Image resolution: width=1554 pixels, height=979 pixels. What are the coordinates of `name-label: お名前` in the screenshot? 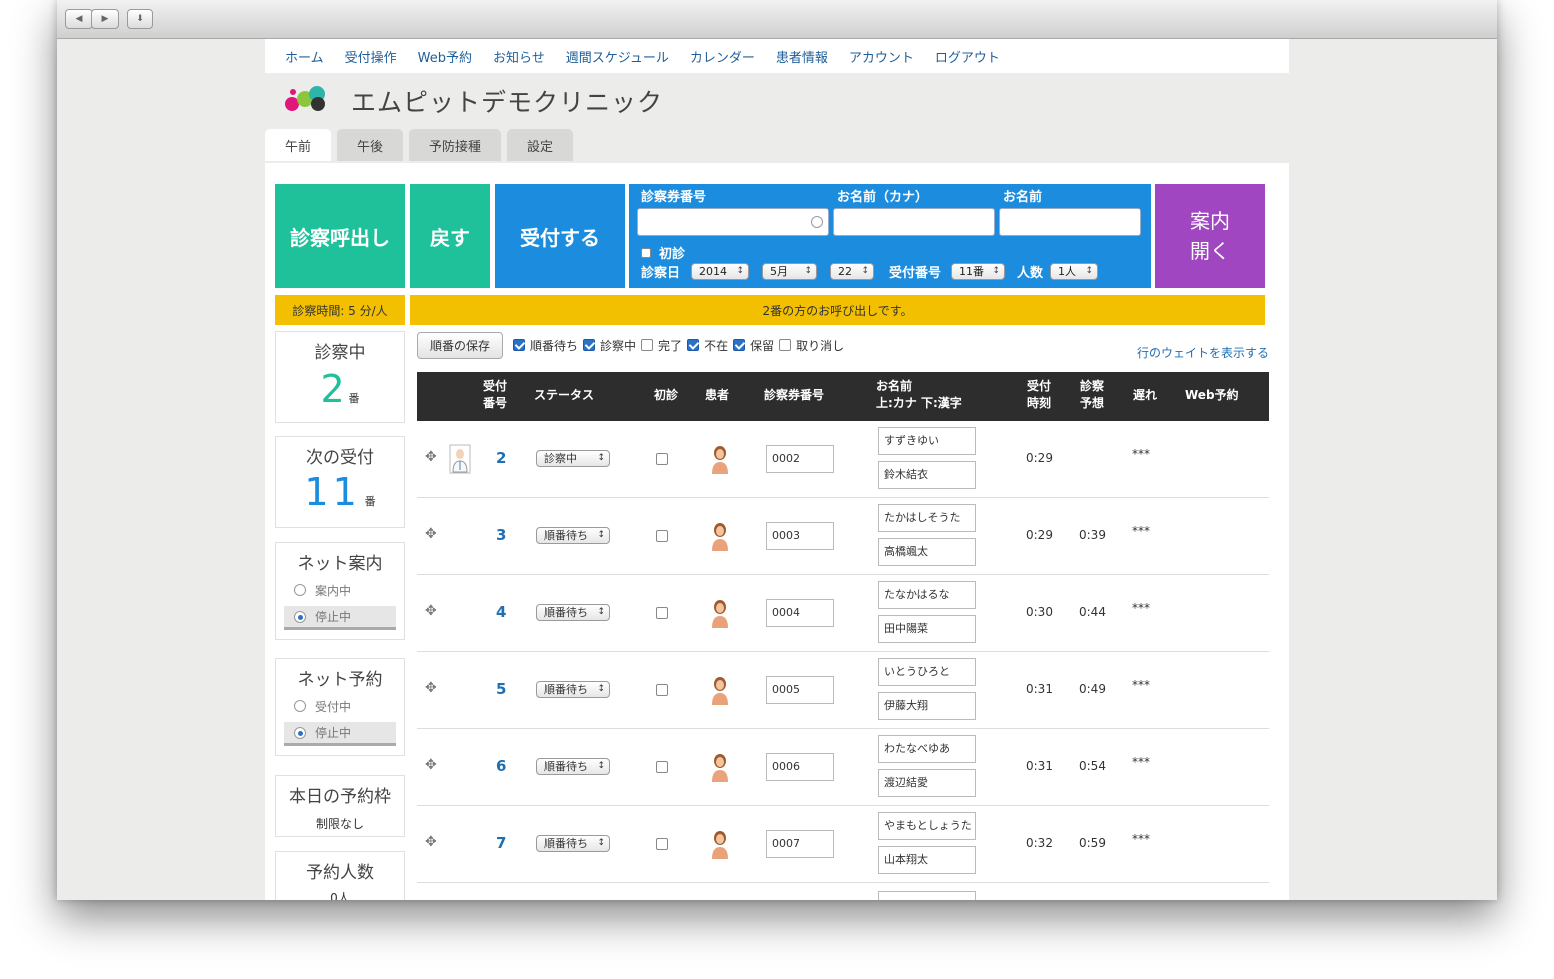 It's located at (1023, 197).